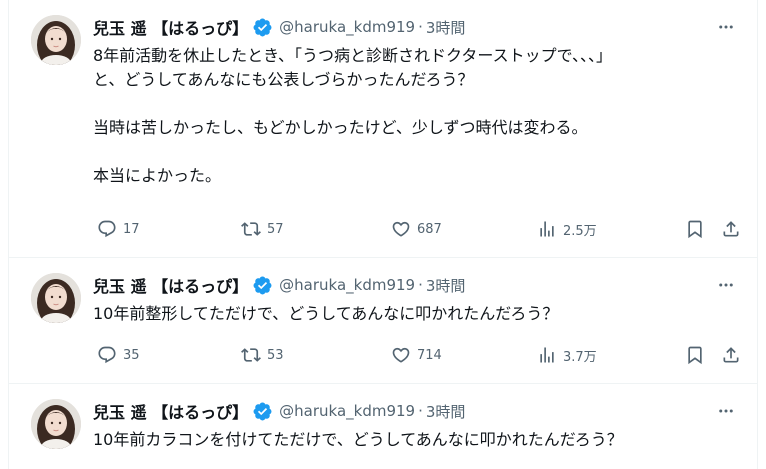 The image size is (766, 469). I want to click on retweet-button: 53, so click(262, 355).